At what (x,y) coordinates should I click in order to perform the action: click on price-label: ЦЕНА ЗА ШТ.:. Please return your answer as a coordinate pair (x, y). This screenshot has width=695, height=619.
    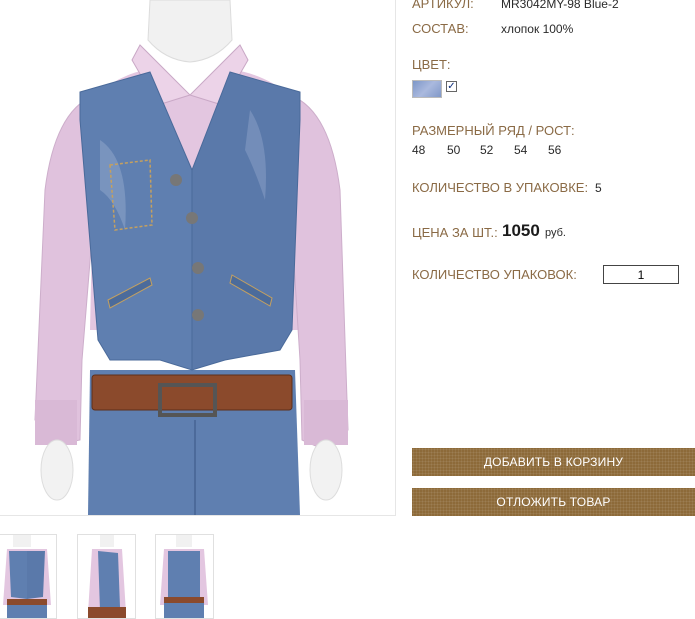
    Looking at the image, I should click on (455, 232).